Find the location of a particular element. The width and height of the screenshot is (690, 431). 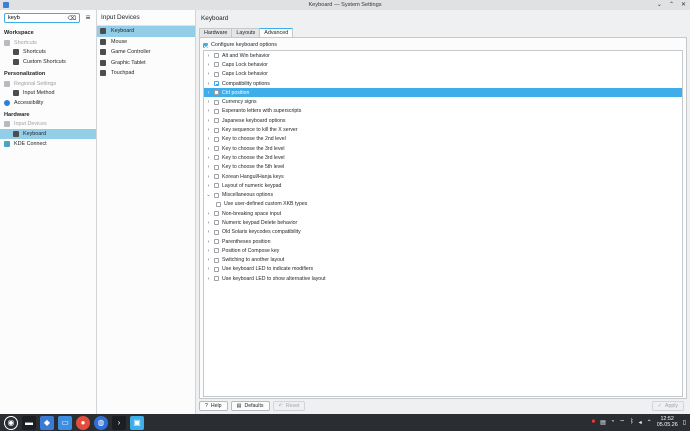

reset-button: ↶ Reset is located at coordinates (289, 406).